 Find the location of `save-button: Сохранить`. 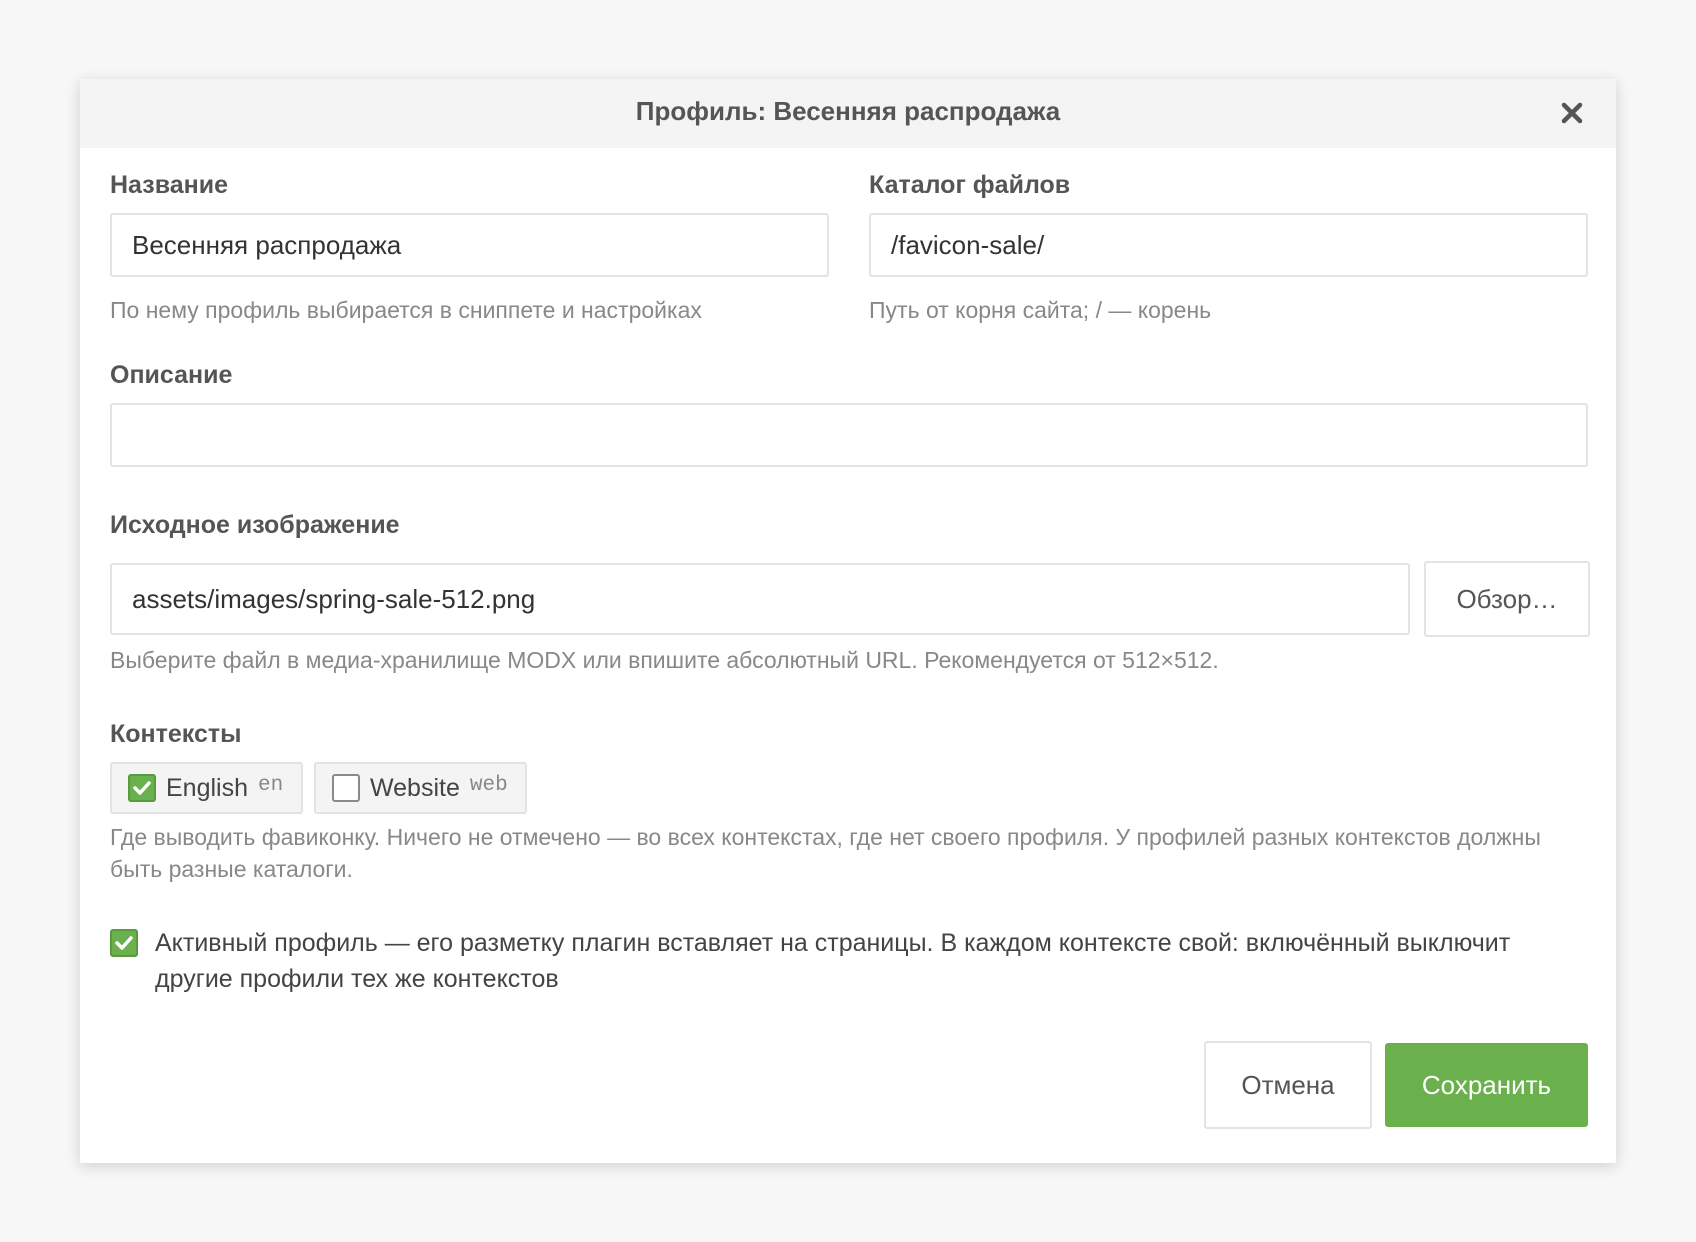

save-button: Сохранить is located at coordinates (1486, 1085).